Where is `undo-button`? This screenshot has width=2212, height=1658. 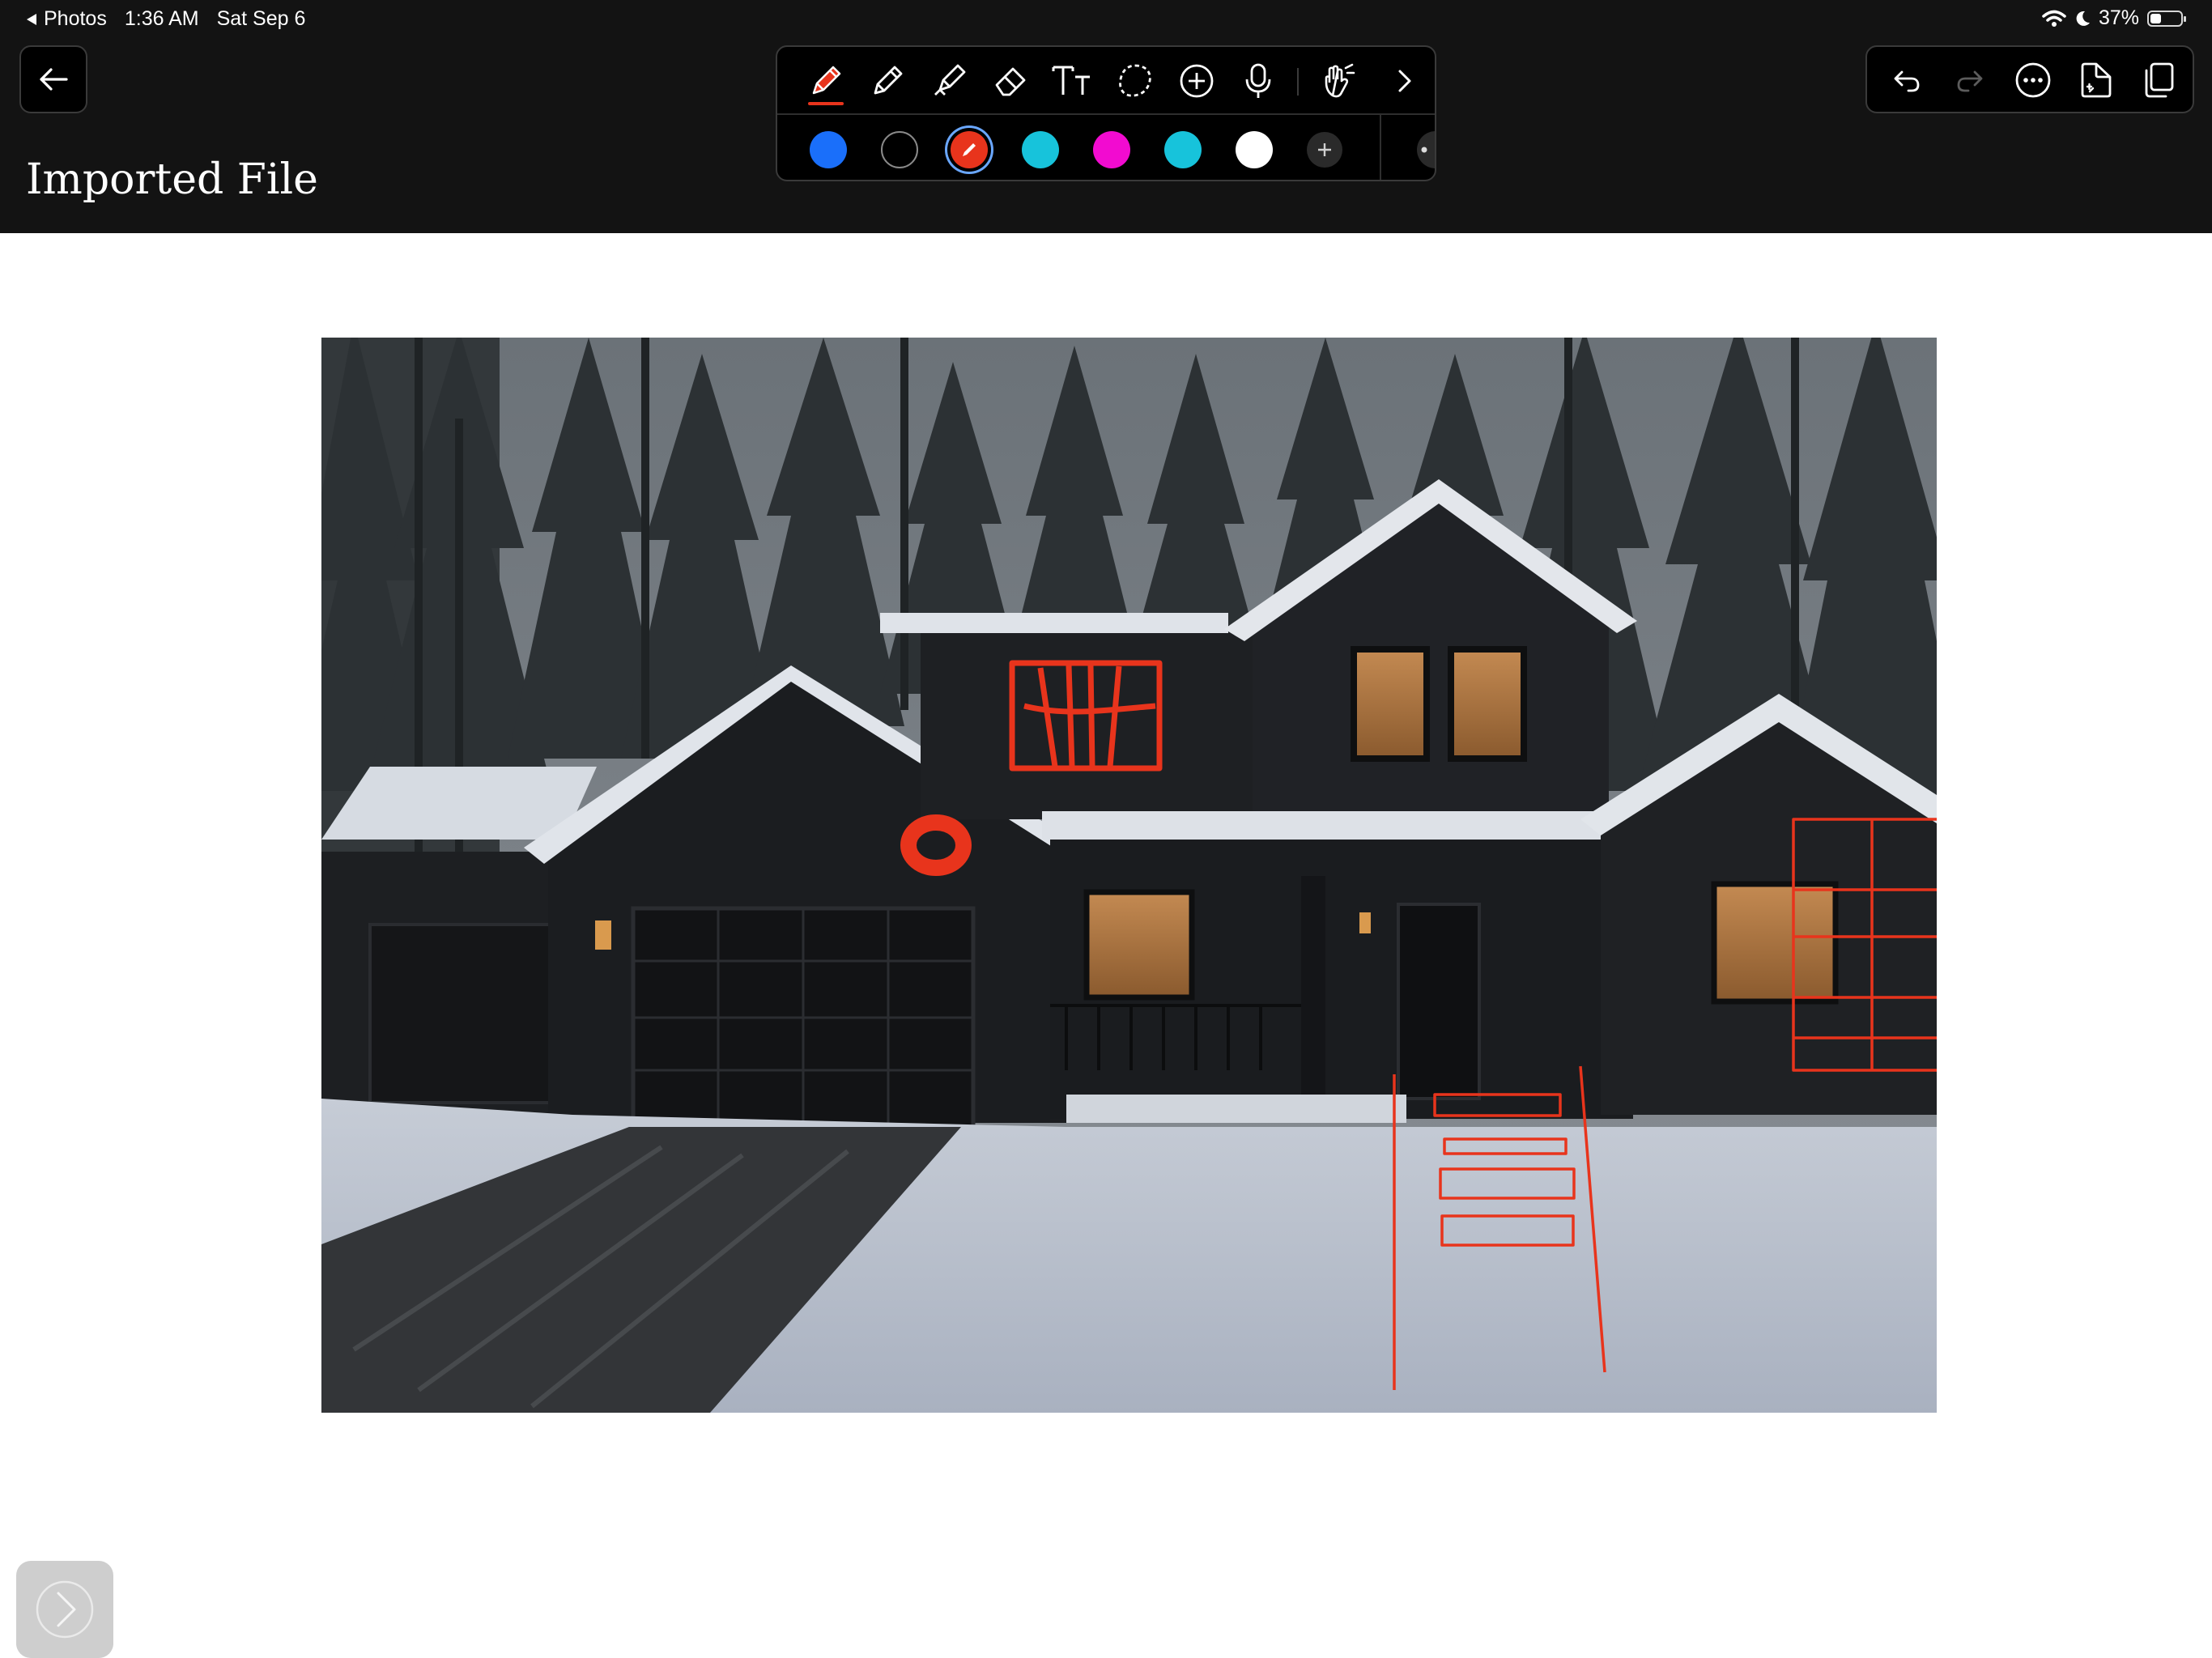 undo-button is located at coordinates (1907, 80).